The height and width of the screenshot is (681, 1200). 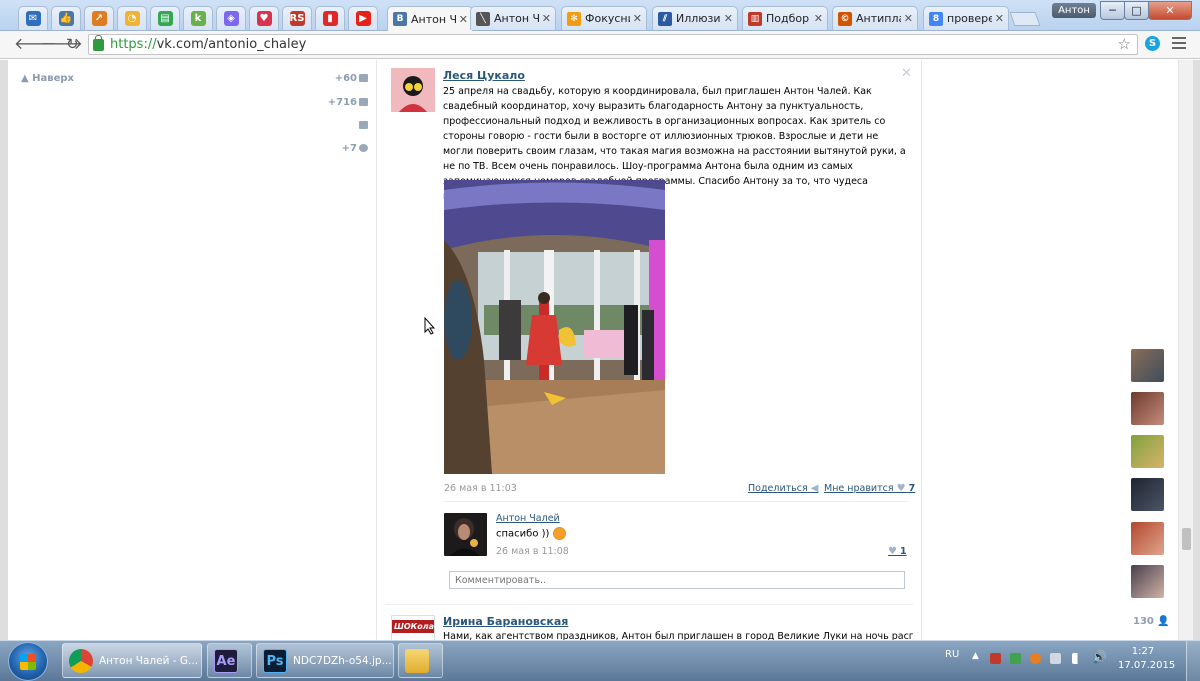 I want to click on url-text: https://vk.com/antonio_chaley, so click(x=208, y=44).